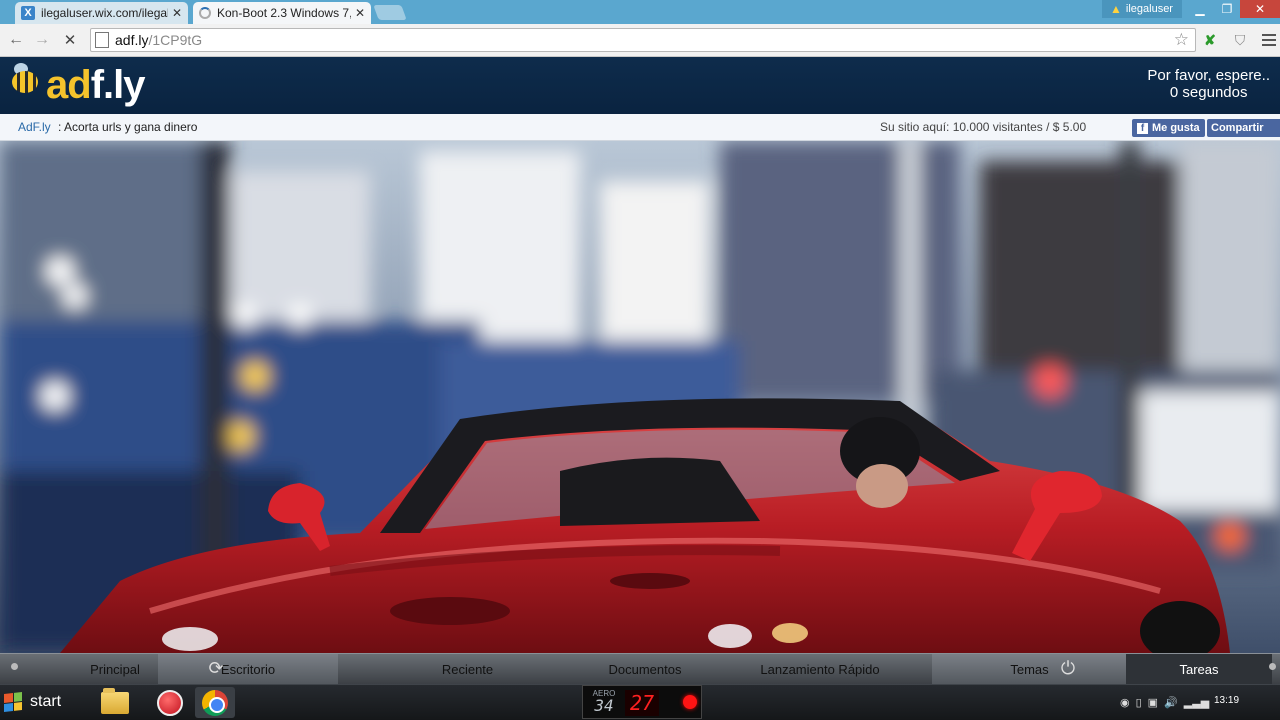  Describe the element at coordinates (205, 13) in the screenshot. I see `loading-icon` at that location.